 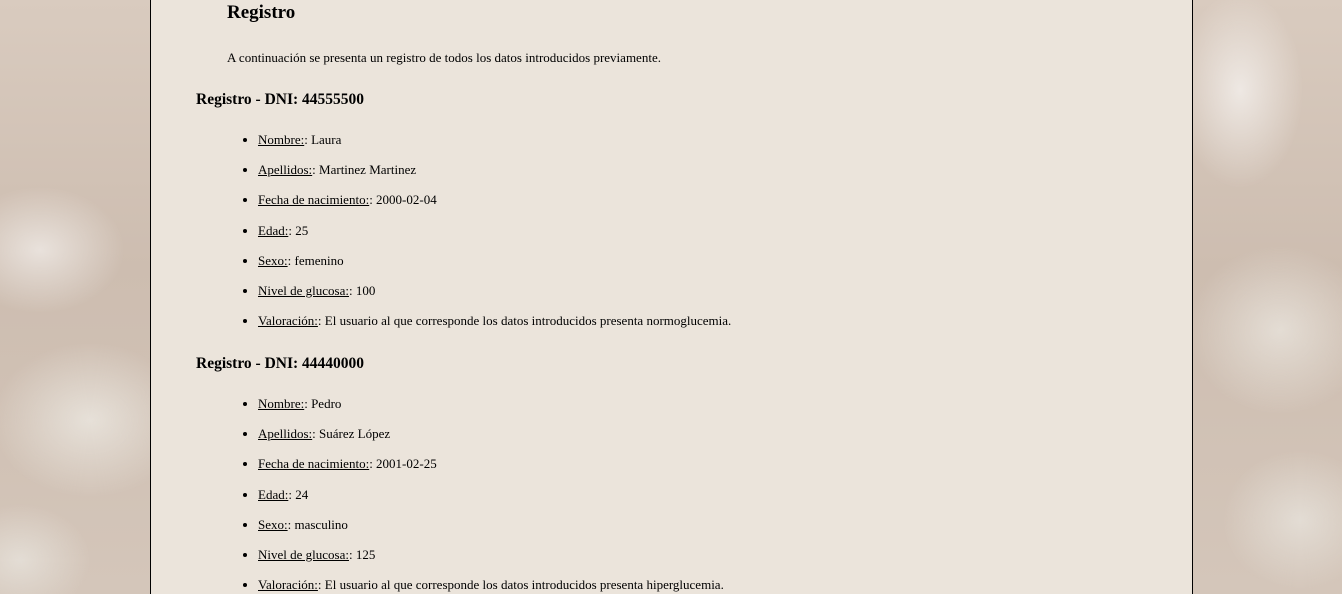 I want to click on field-value: : 25, so click(x=298, y=230).